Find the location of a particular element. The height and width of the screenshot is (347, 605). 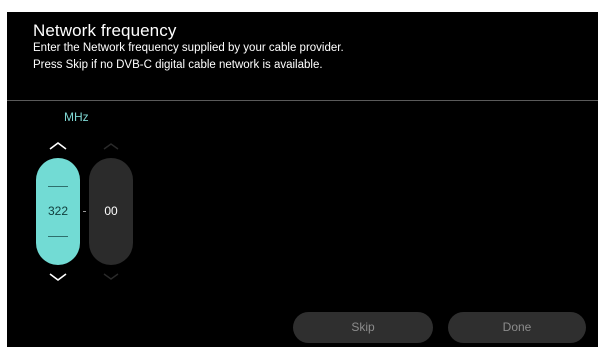

skip-button: Skip is located at coordinates (363, 327).